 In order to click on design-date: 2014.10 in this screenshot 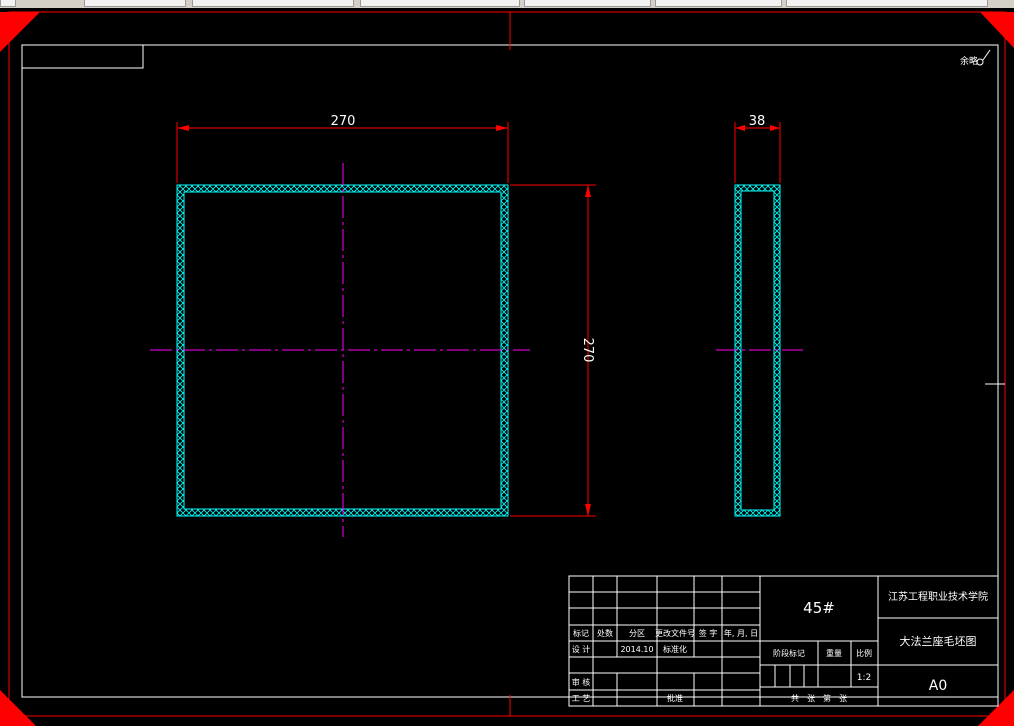, I will do `click(636, 649)`.